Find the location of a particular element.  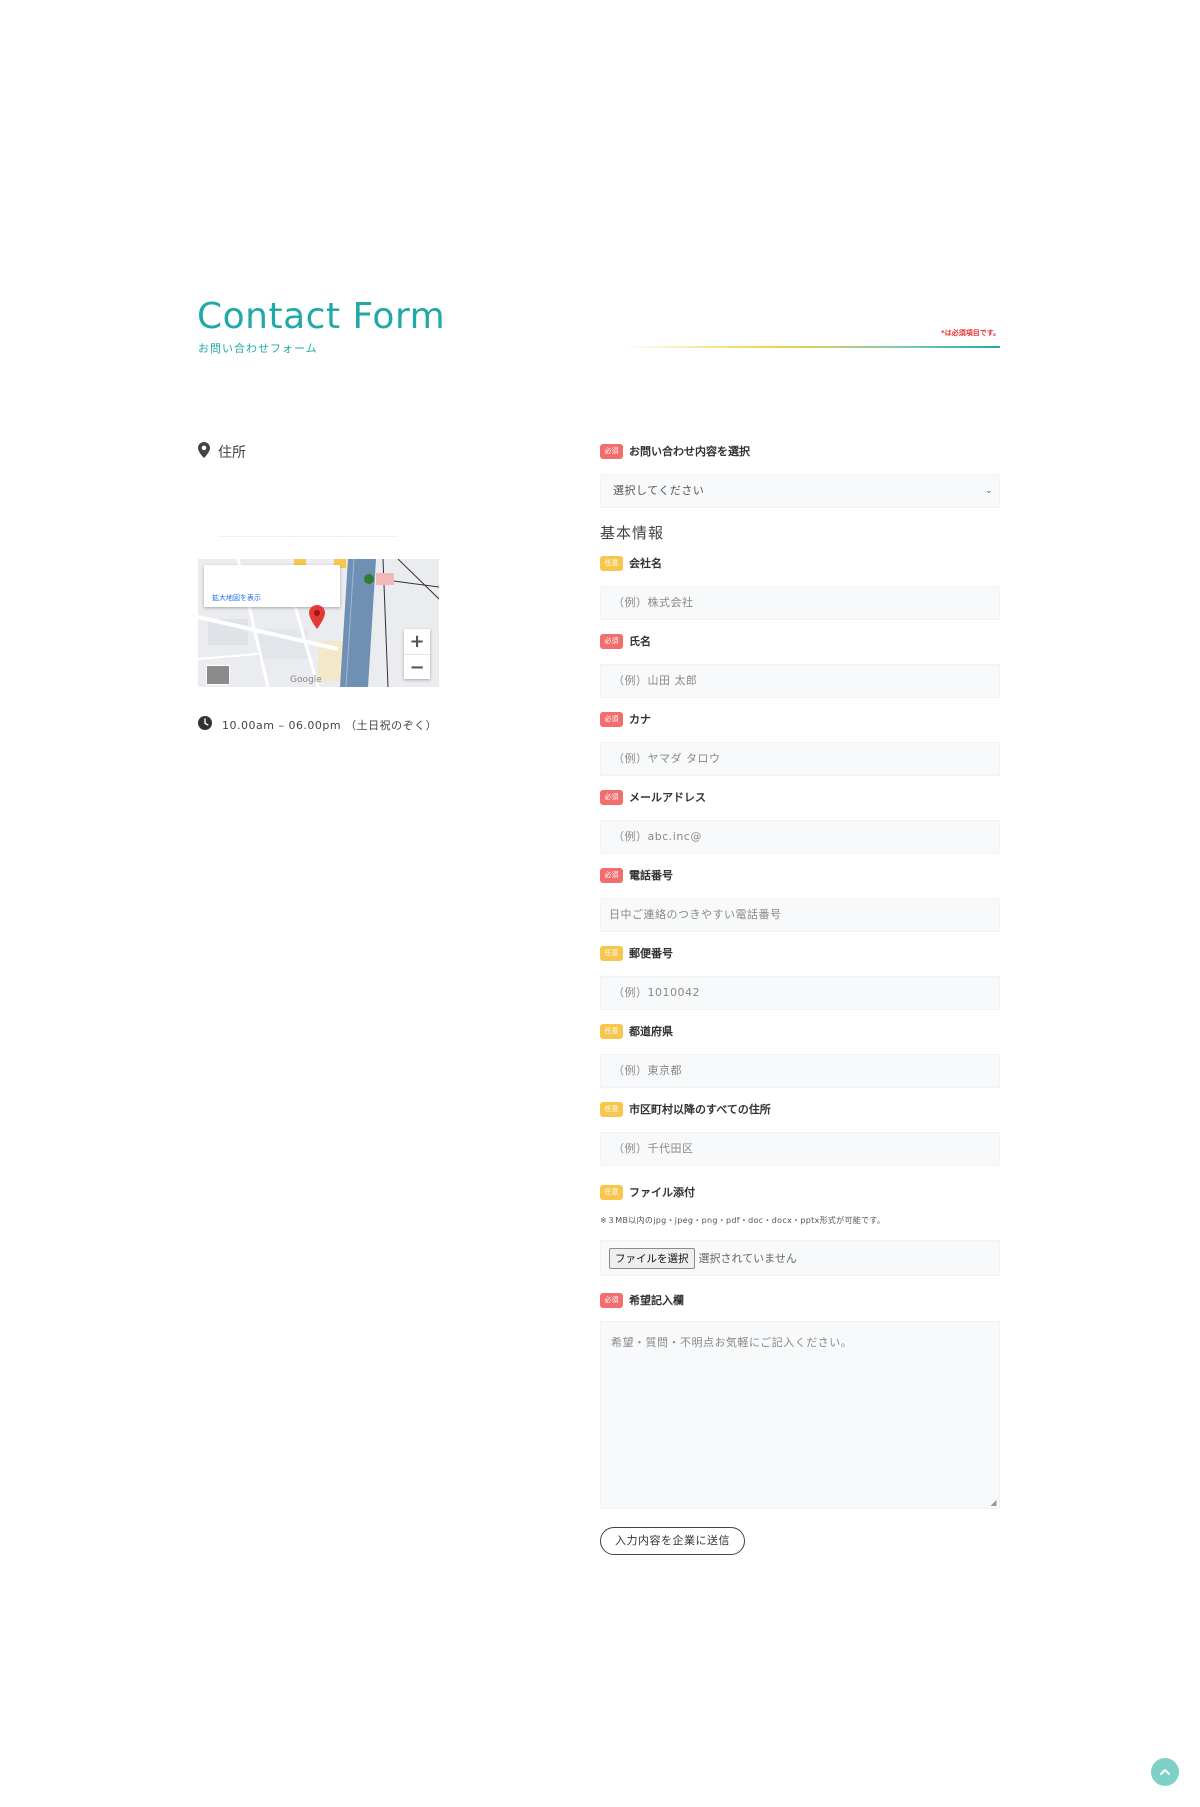

location-pin-icon is located at coordinates (204, 452).